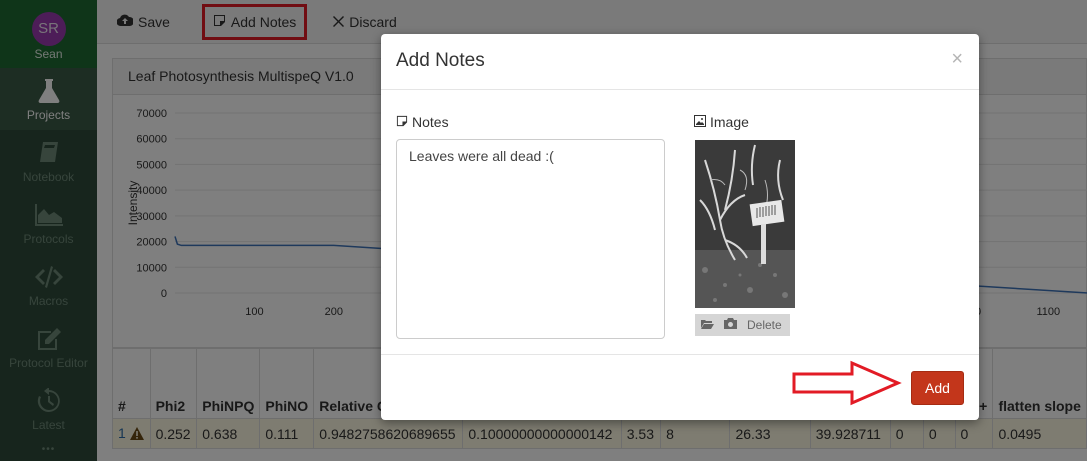 This screenshot has width=1087, height=461. I want to click on image-label: Image, so click(721, 122).